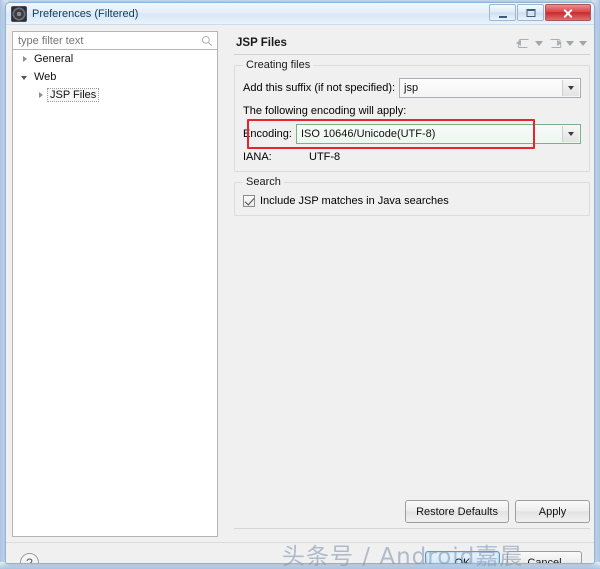 Image resolution: width=600 pixels, height=569 pixels. I want to click on include-jsp-matches-row: Include JSP matches in Java searches, so click(412, 201).